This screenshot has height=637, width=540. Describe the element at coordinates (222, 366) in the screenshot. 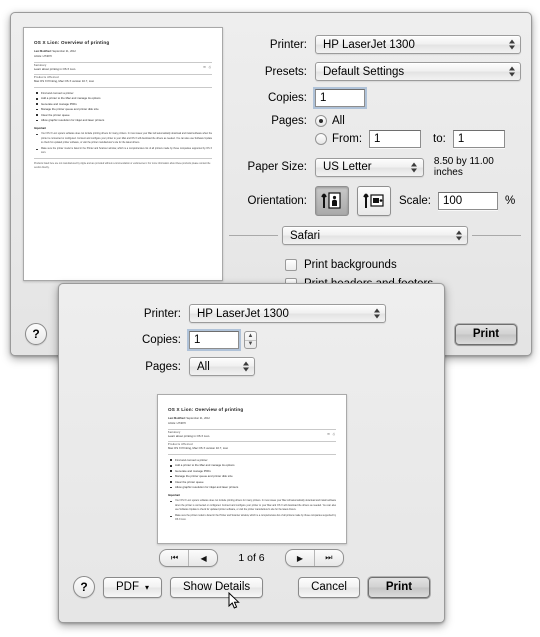

I see `simple-pages-select: All` at that location.